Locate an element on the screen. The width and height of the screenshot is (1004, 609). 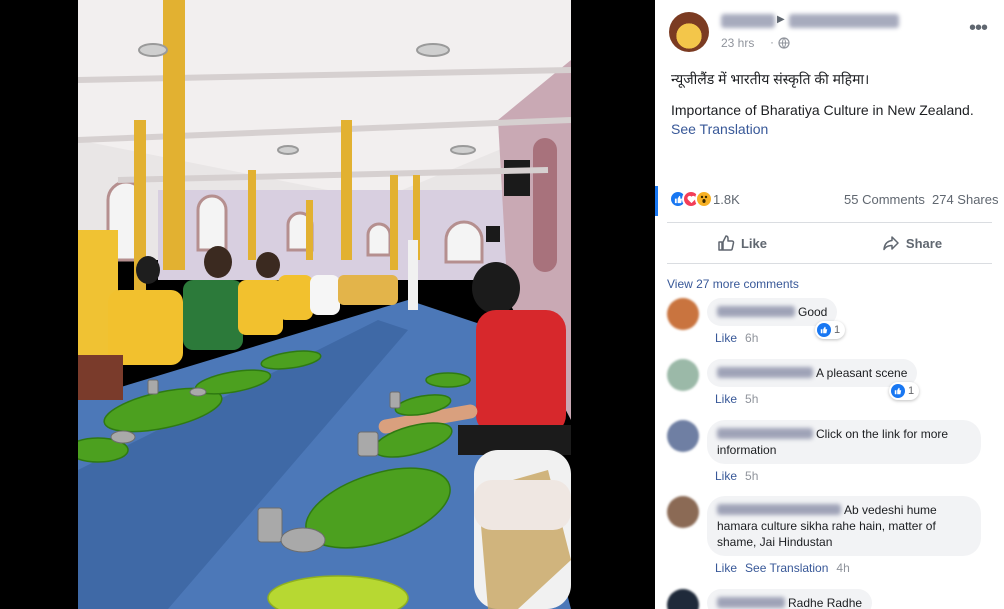
more-options-icon: ••• is located at coordinates (978, 28).